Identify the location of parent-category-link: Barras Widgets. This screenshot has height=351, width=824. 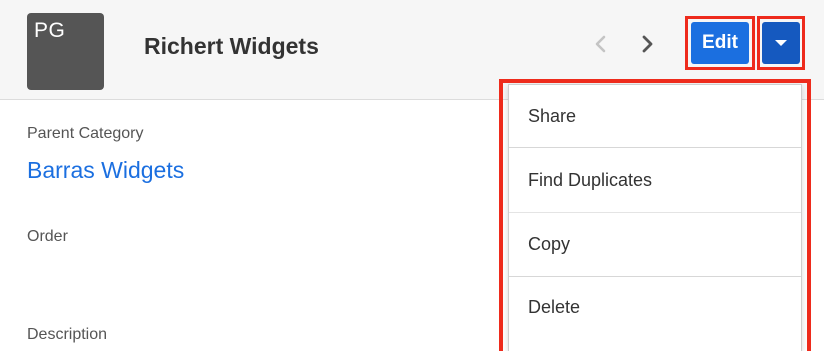
(105, 170).